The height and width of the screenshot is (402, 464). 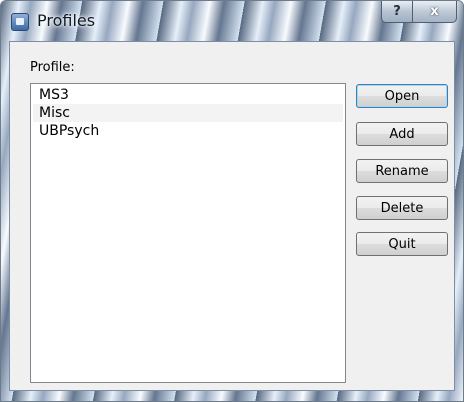 I want to click on title-bar: Profiles ? x, so click(x=232, y=21).